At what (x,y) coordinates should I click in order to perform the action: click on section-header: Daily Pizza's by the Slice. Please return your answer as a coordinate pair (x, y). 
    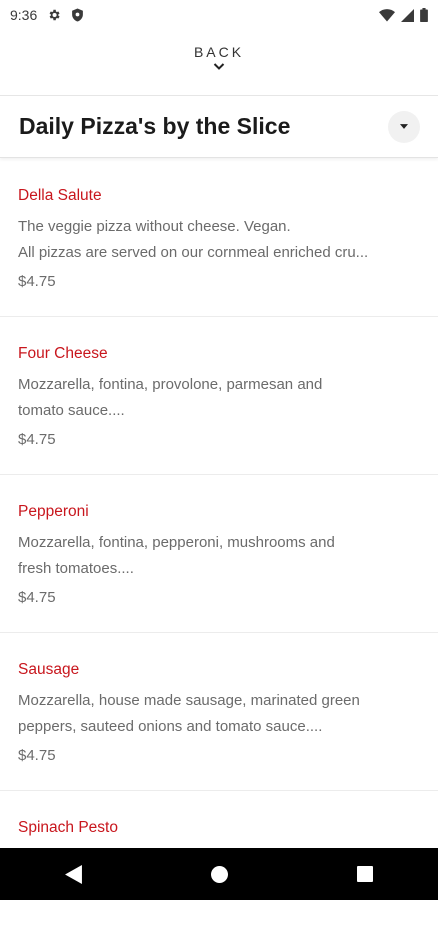
    Looking at the image, I should click on (219, 127).